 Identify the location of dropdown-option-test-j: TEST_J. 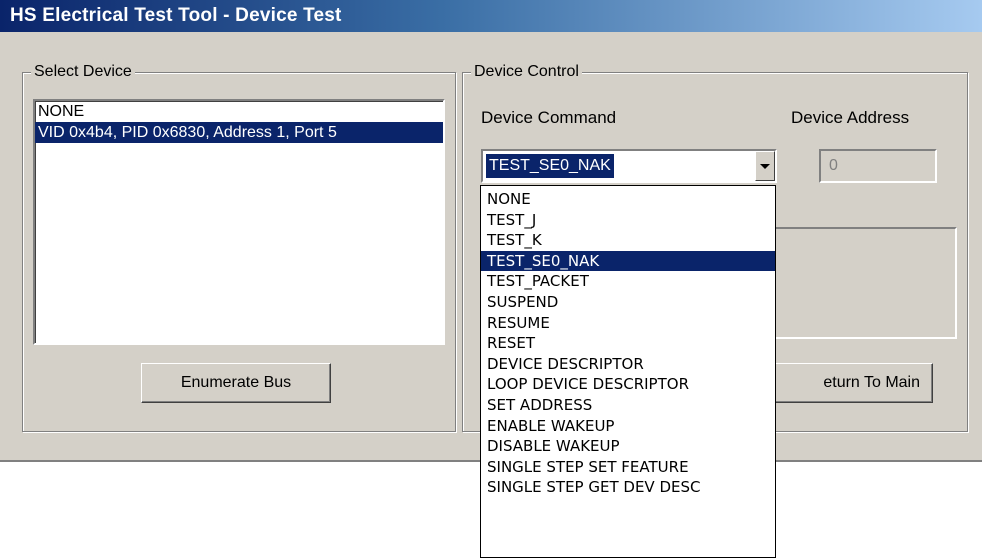
(628, 220).